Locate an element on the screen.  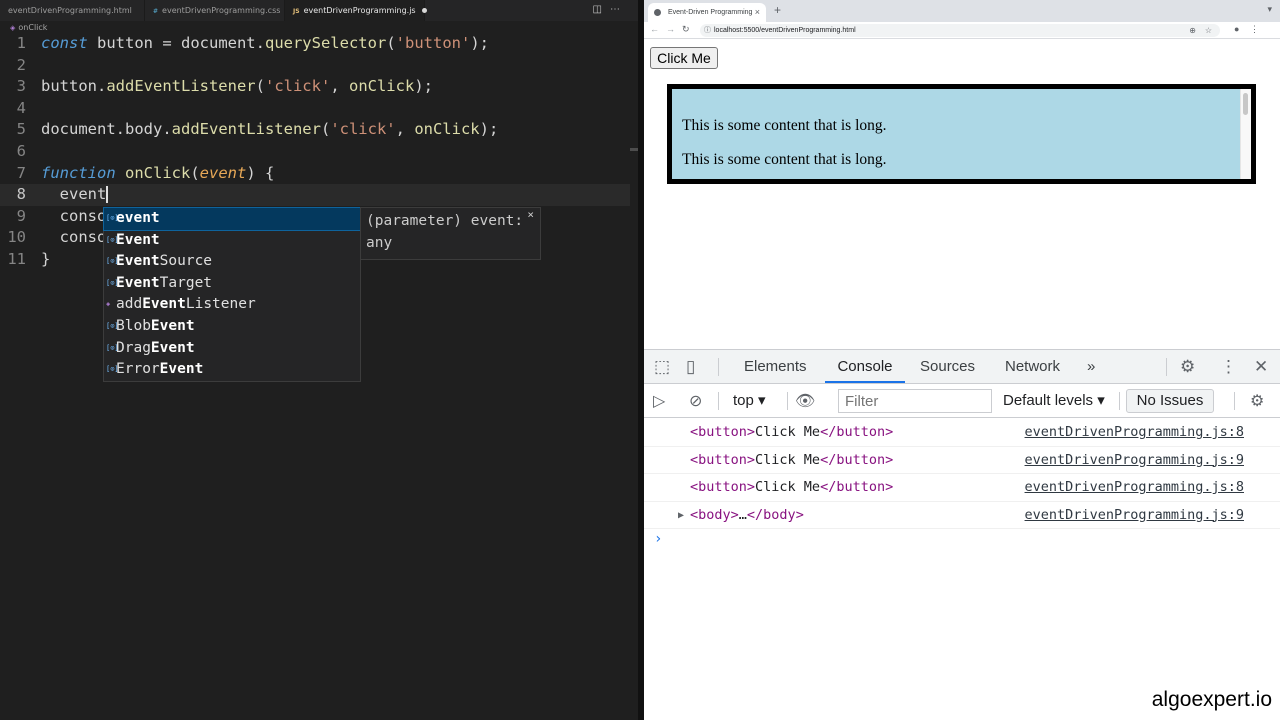
scrollbar-thumb is located at coordinates (1245, 104).